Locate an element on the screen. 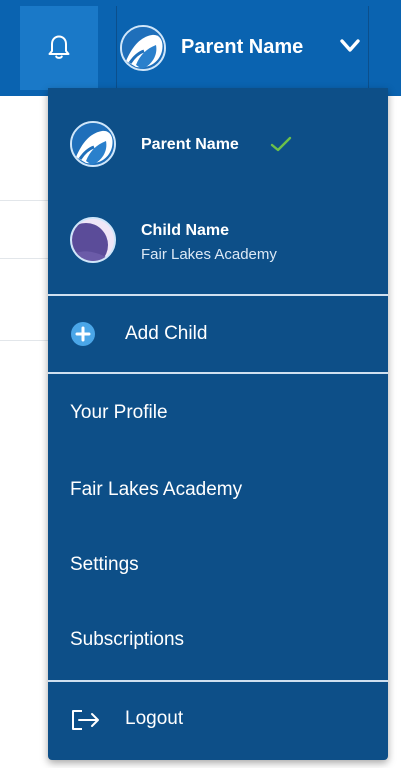  logout-label: Logout is located at coordinates (154, 718).